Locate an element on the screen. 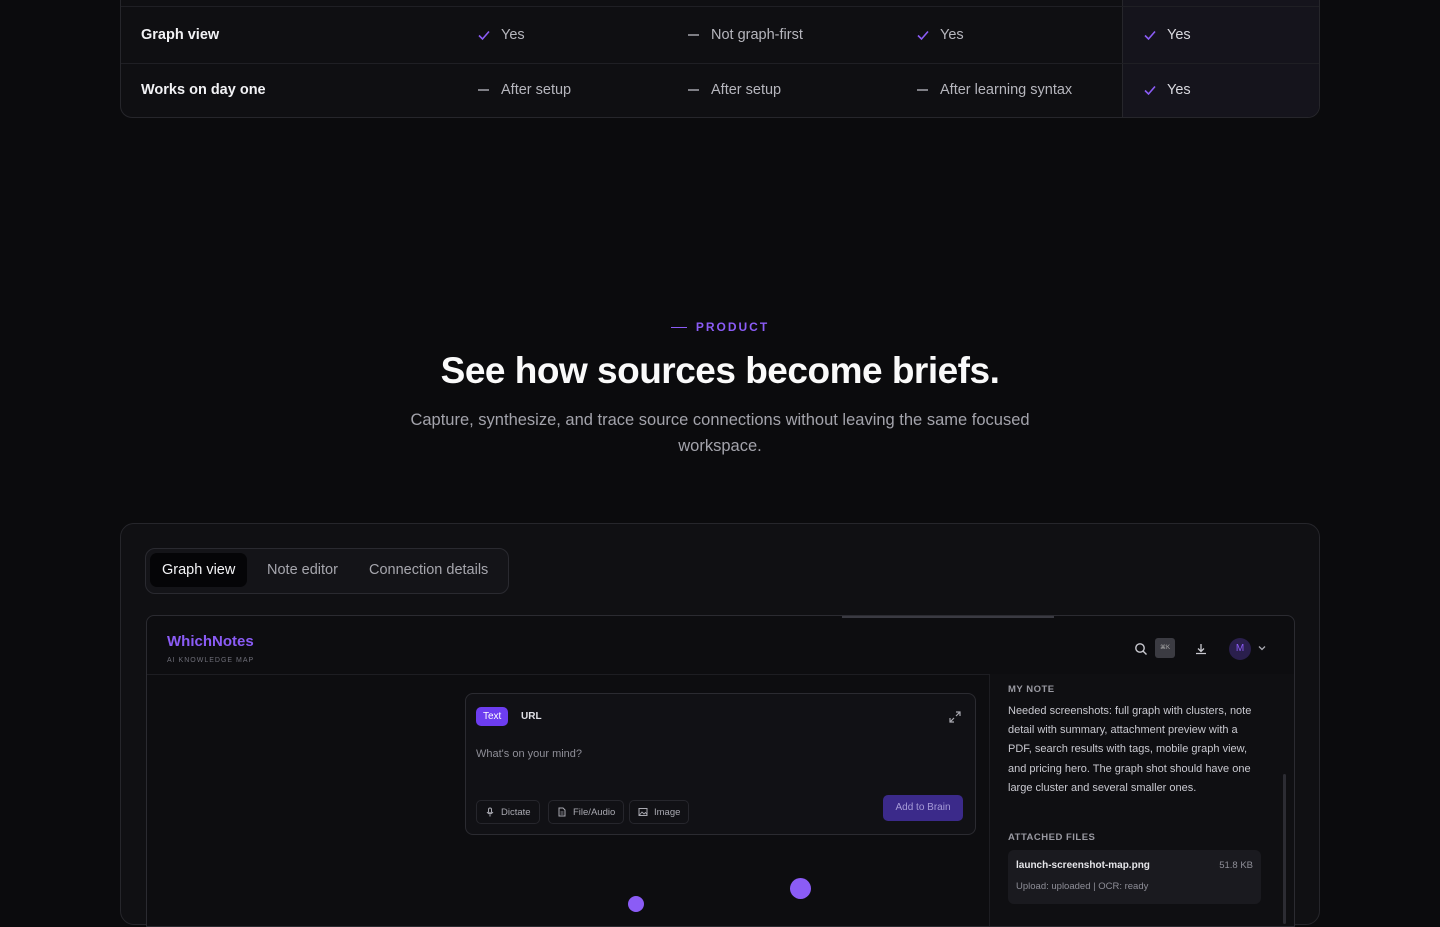 The height and width of the screenshot is (927, 1440). file-status: Upload: uploaded | OCR: ready is located at coordinates (1082, 886).